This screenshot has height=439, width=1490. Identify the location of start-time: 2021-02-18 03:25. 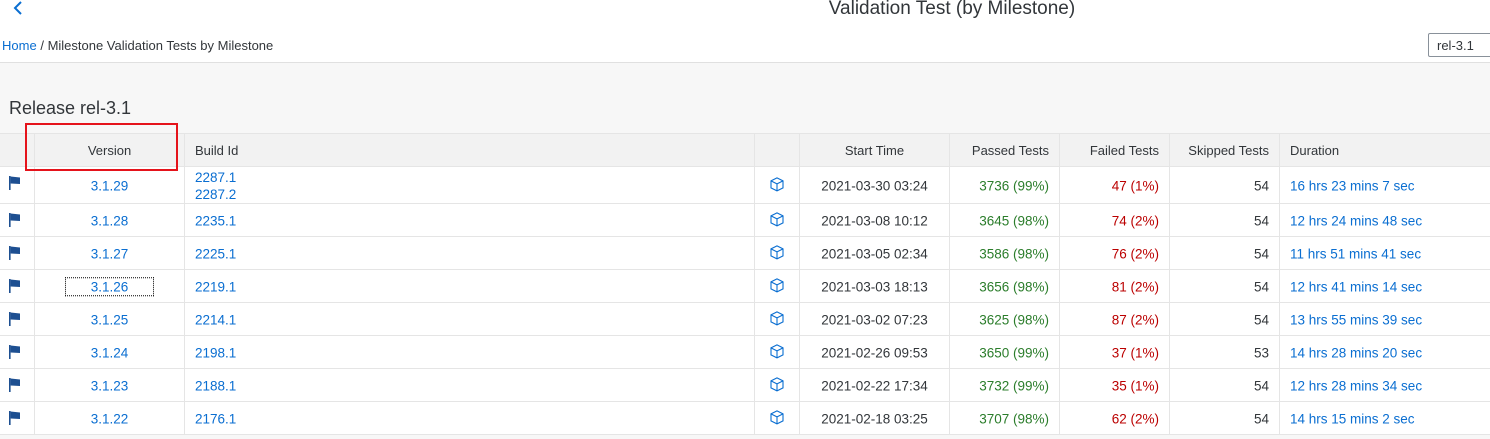
(874, 419).